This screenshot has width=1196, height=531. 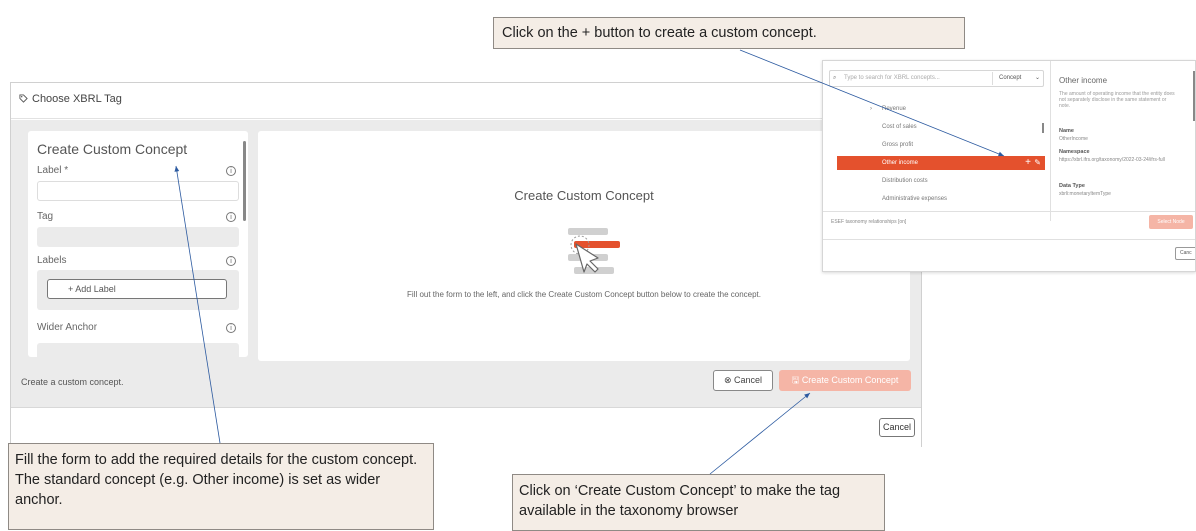 I want to click on arrow-to-plus-button, so click(x=872, y=103).